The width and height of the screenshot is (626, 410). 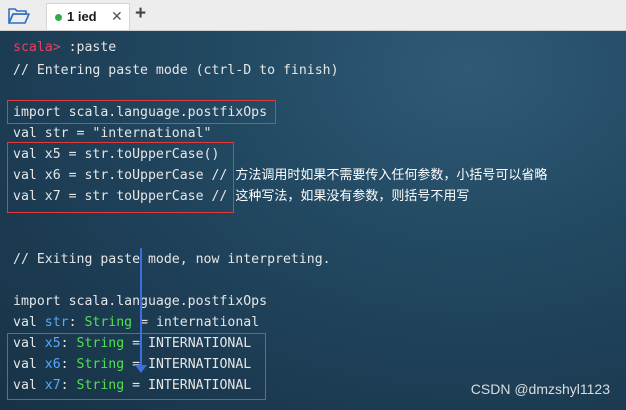 I want to click on folder-open-icon, so click(x=19, y=15).